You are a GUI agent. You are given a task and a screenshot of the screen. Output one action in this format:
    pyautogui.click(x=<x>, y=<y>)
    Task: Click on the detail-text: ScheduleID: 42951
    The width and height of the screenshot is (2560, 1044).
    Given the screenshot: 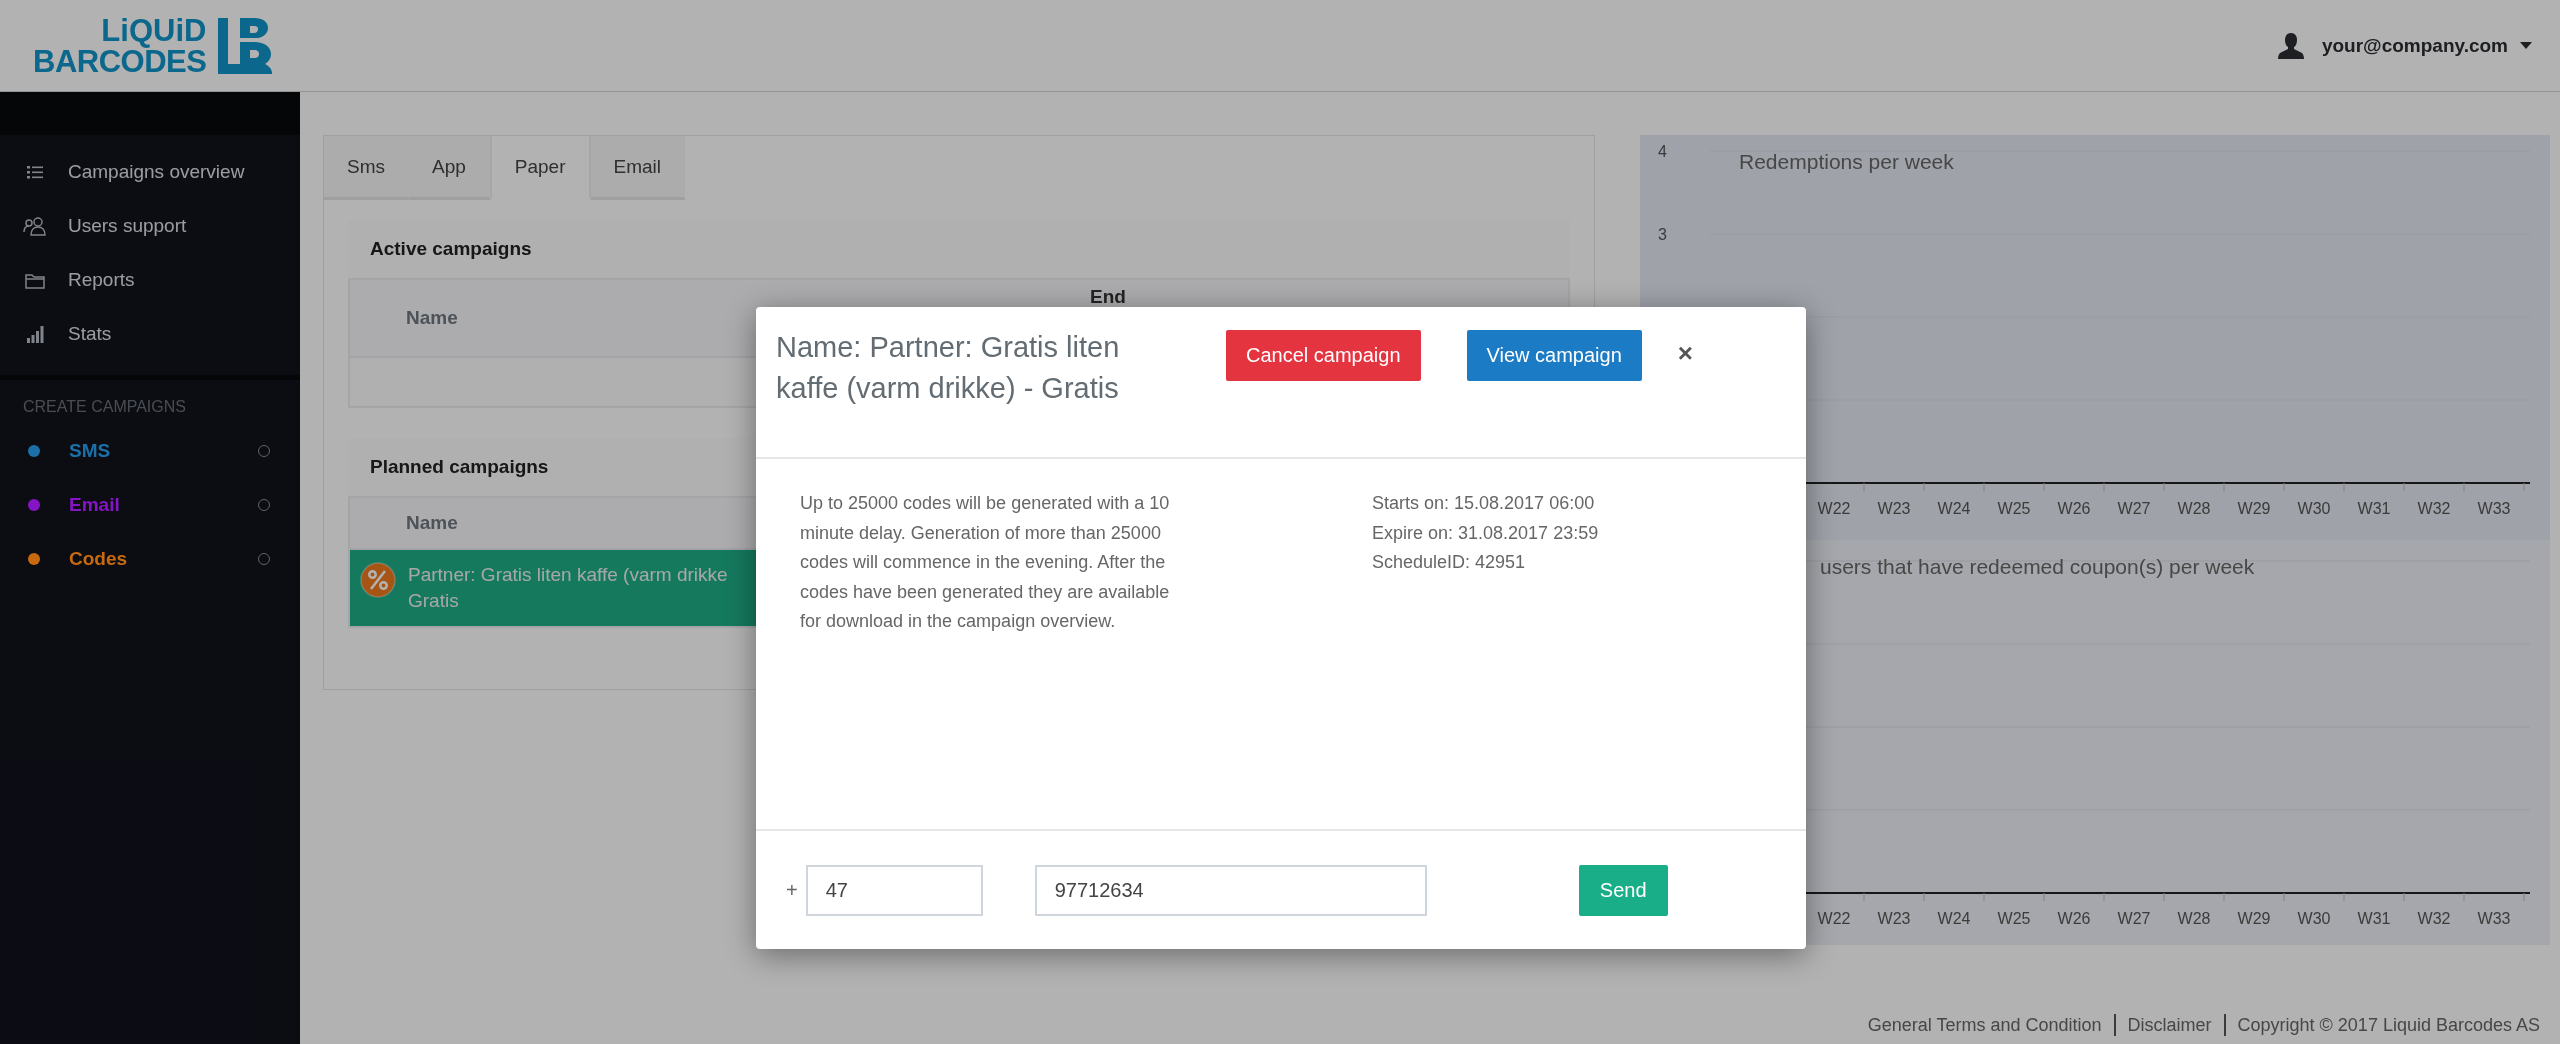 What is the action you would take?
    pyautogui.click(x=1449, y=562)
    